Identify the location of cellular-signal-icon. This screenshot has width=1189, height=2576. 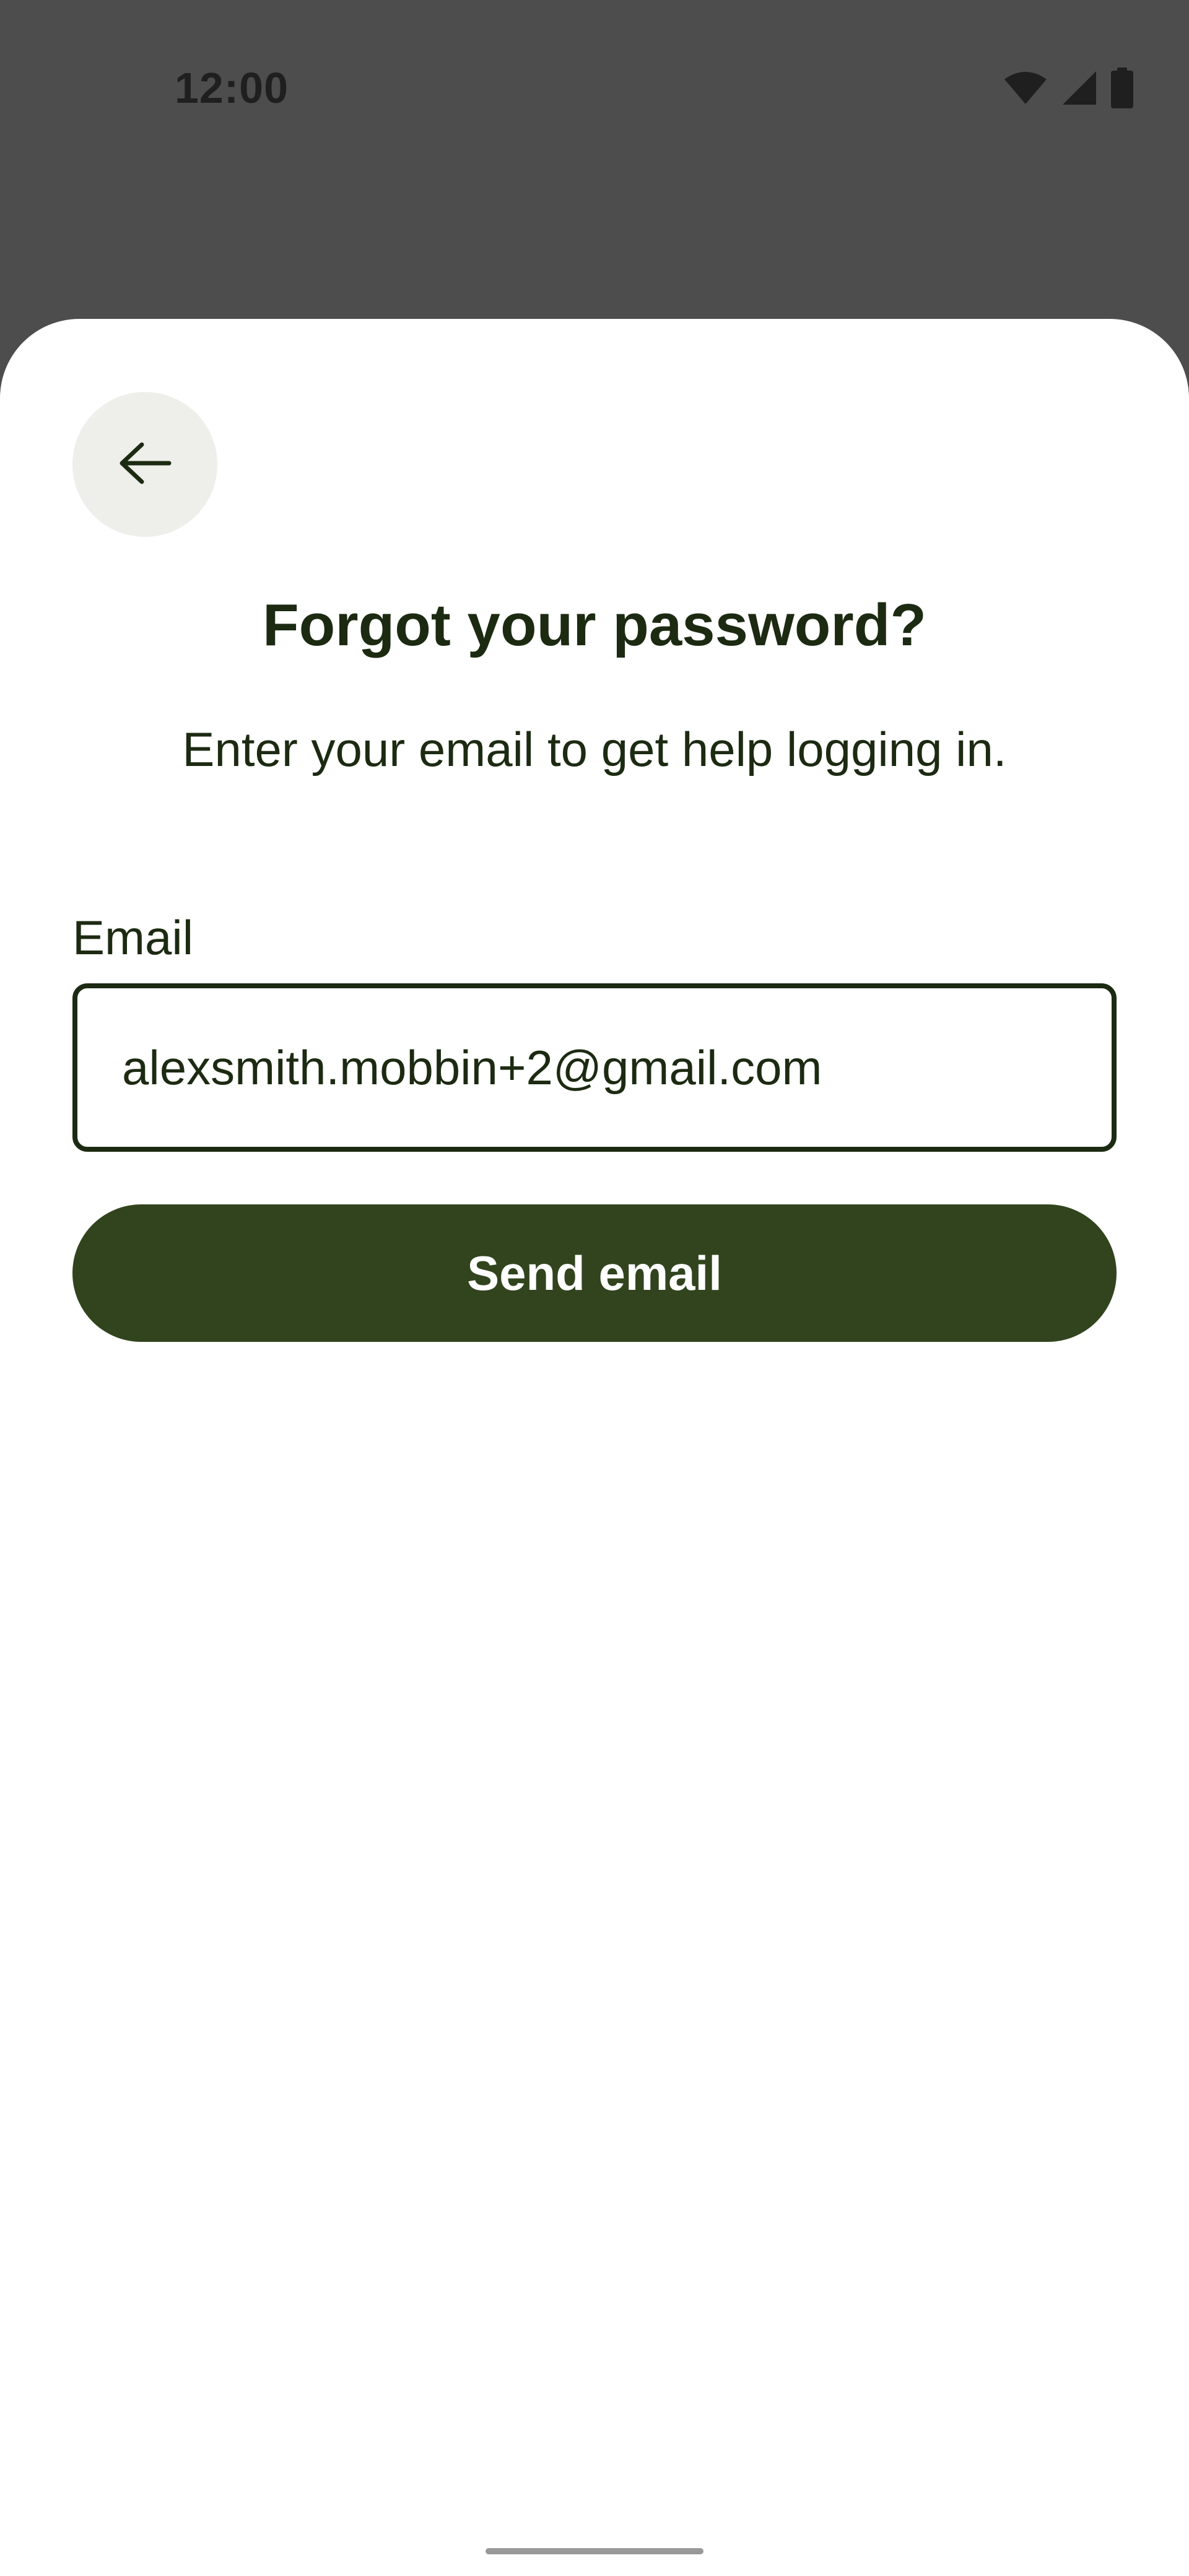
(1079, 89).